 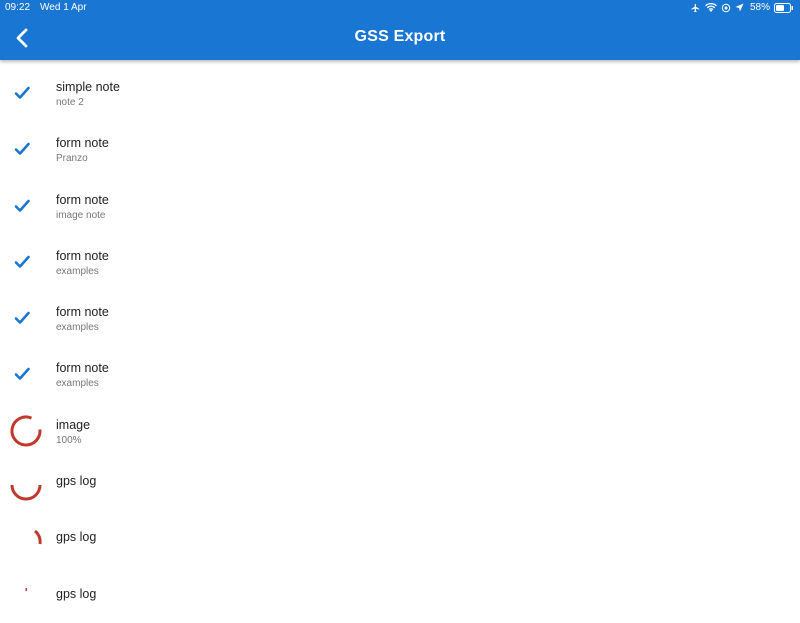 What do you see at coordinates (400, 8) in the screenshot?
I see `status-bar: 09:22 Wed 1 Apr 58%` at bounding box center [400, 8].